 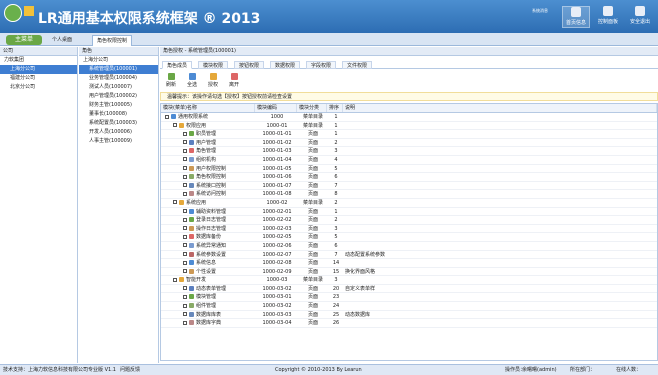 I want to click on table-row: 职员管理 1000-01-01 页面 1, so click(x=409, y=134).